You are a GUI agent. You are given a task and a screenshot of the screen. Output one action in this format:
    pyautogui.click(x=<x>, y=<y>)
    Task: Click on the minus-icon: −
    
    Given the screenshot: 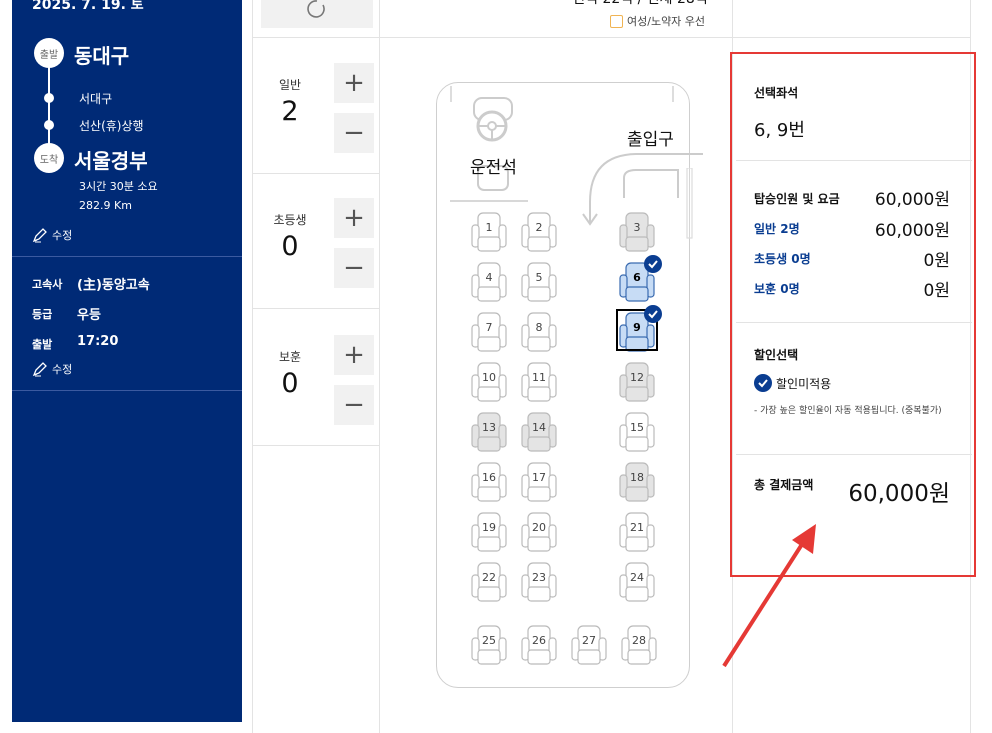 What is the action you would take?
    pyautogui.click(x=354, y=133)
    